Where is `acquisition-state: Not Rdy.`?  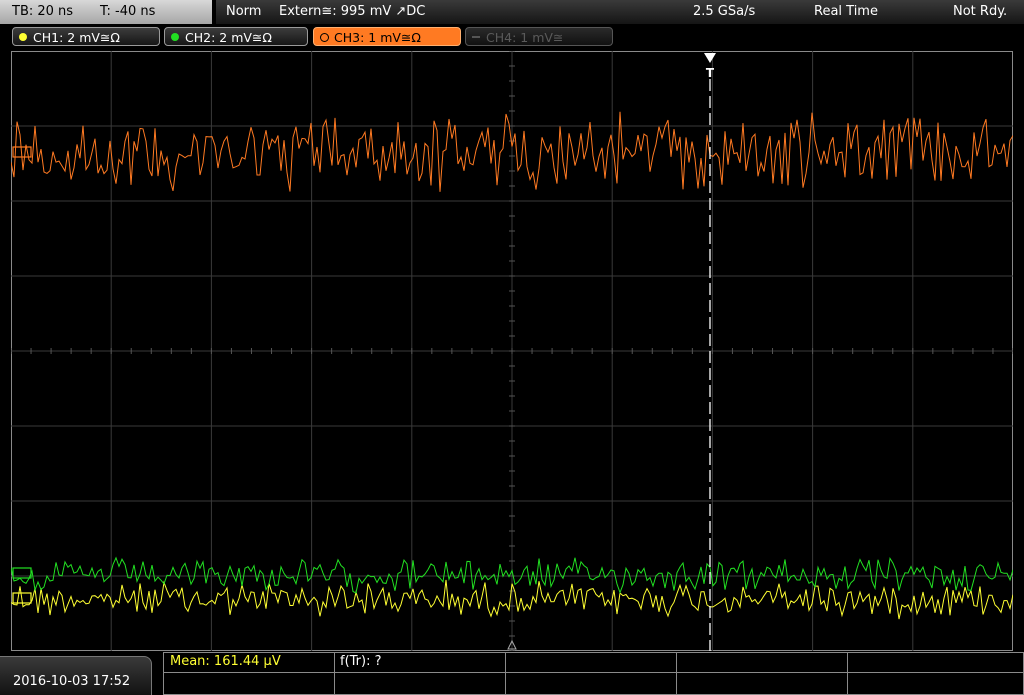
acquisition-state: Not Rdy. is located at coordinates (980, 11).